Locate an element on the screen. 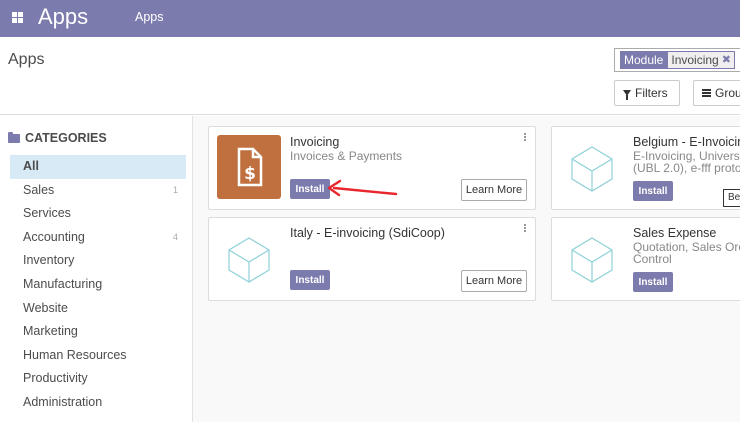 The height and width of the screenshot is (422, 740). search-facet: Module Invoicing ✖ is located at coordinates (677, 60).